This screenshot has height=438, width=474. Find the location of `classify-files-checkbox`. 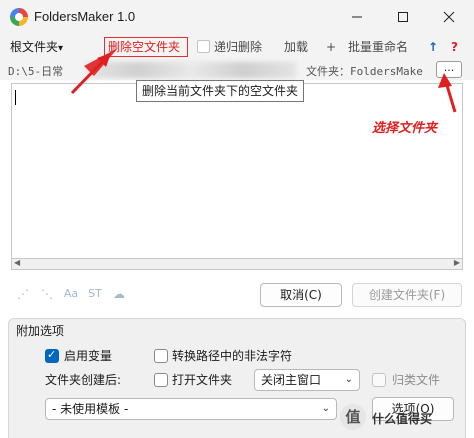

classify-files-checkbox is located at coordinates (379, 380).